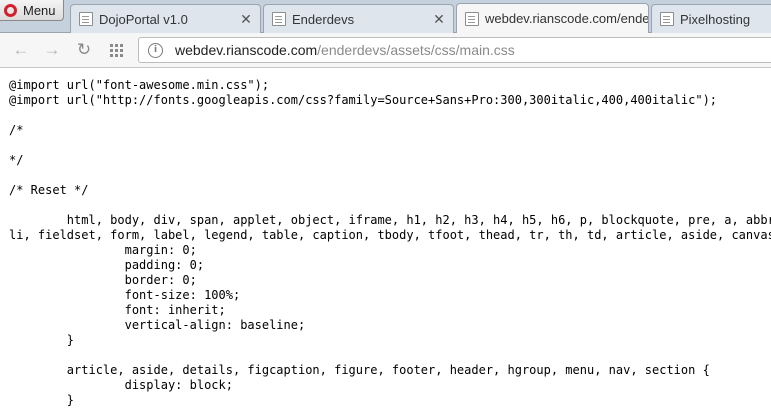 This screenshot has height=408, width=771. I want to click on back-arrow-icon: ←, so click(21, 49).